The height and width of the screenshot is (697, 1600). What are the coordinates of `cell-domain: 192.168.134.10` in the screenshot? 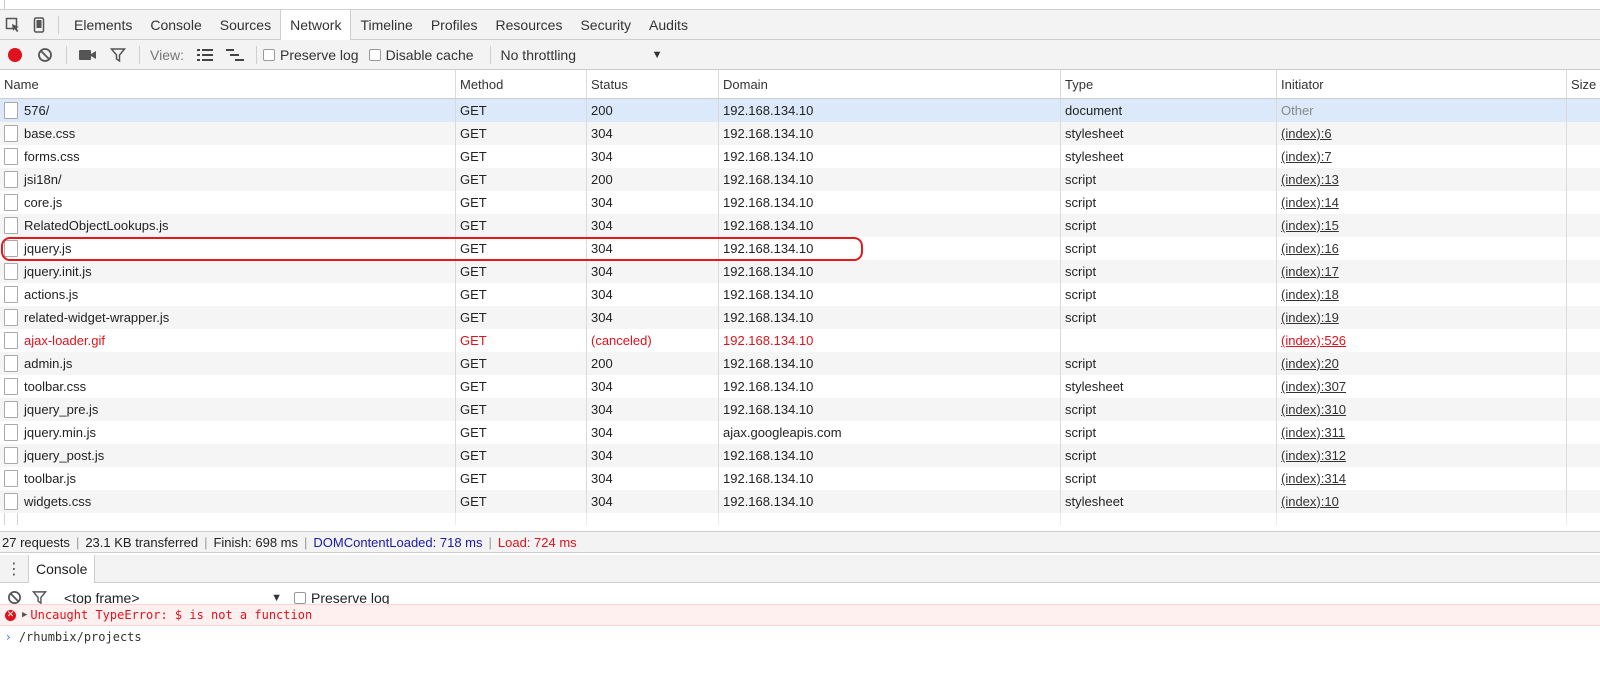 It's located at (890, 110).